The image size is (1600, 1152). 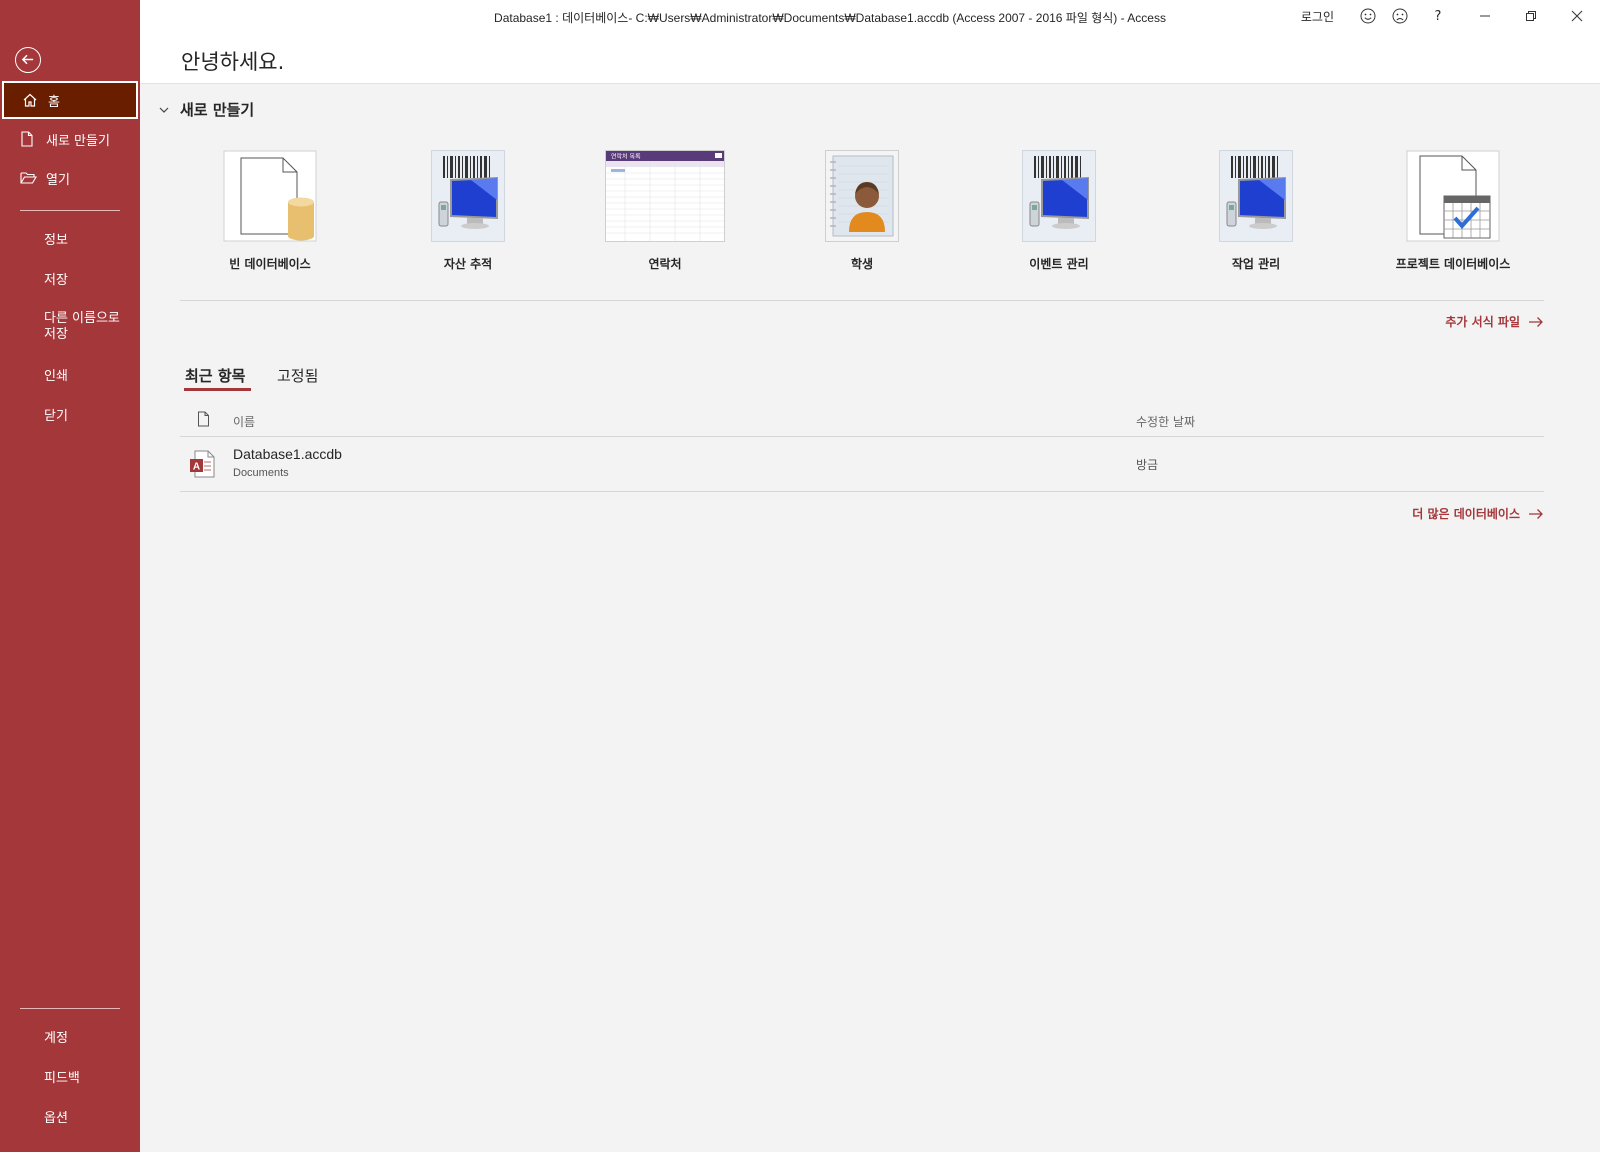 I want to click on sidebar-item-save: 저장, so click(x=70, y=278).